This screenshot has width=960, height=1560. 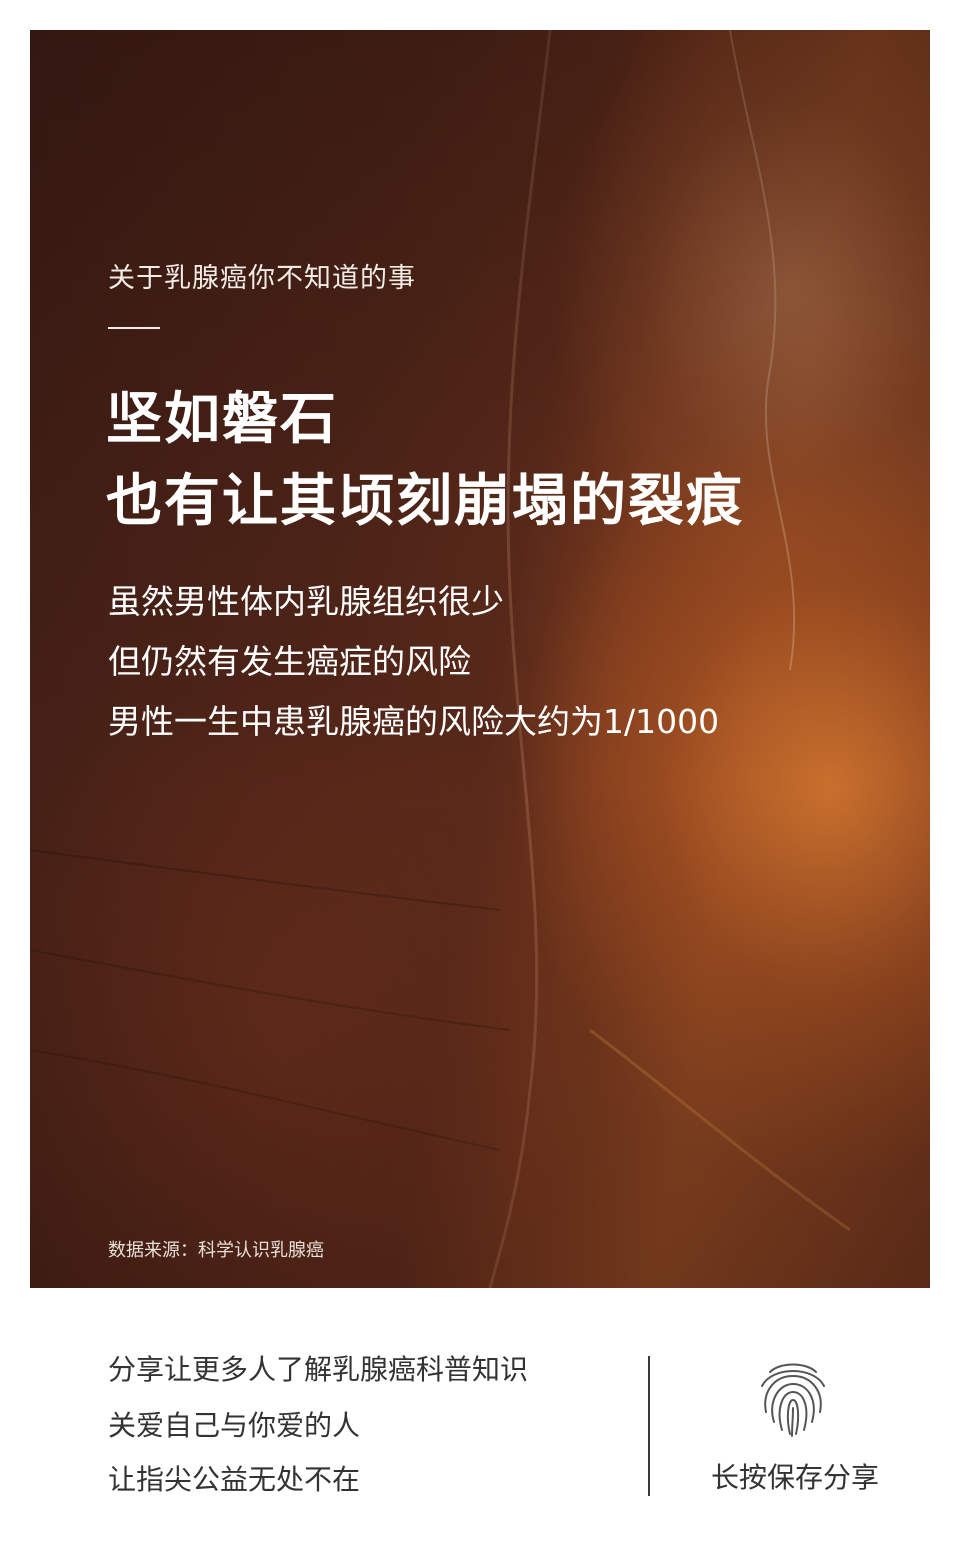 I want to click on body-line-1: 虽然男性体内乳腺组织很少, so click(x=306, y=601).